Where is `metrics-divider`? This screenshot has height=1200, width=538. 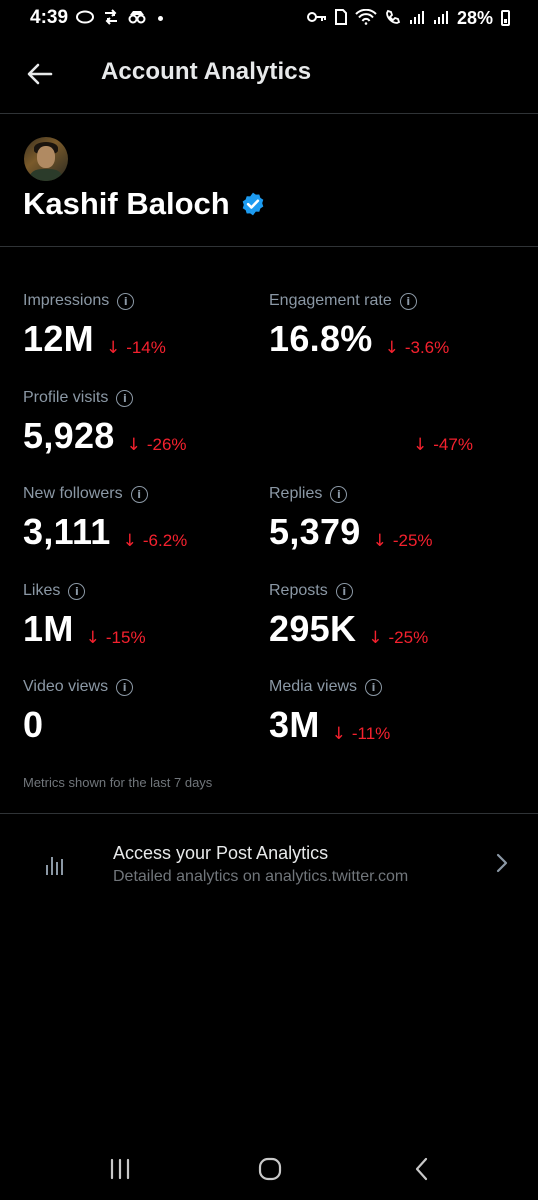 metrics-divider is located at coordinates (269, 813).